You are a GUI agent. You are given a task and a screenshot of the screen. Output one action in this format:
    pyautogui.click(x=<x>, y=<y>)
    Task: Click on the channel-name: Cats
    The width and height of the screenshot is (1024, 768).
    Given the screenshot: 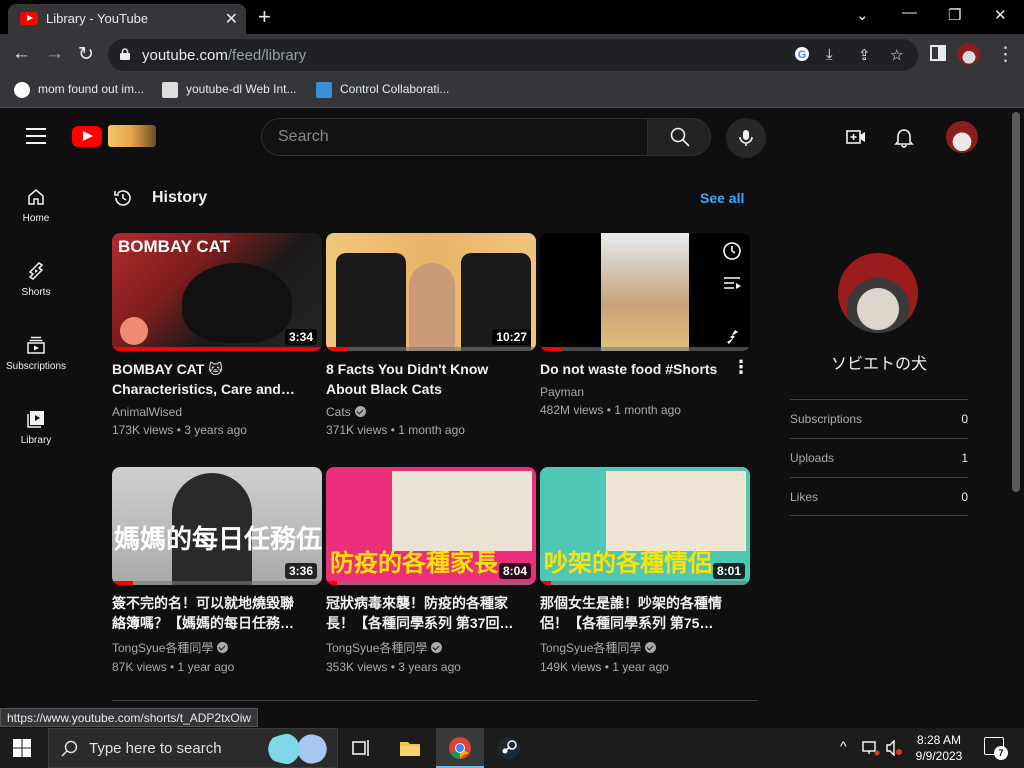 What is the action you would take?
    pyautogui.click(x=431, y=412)
    